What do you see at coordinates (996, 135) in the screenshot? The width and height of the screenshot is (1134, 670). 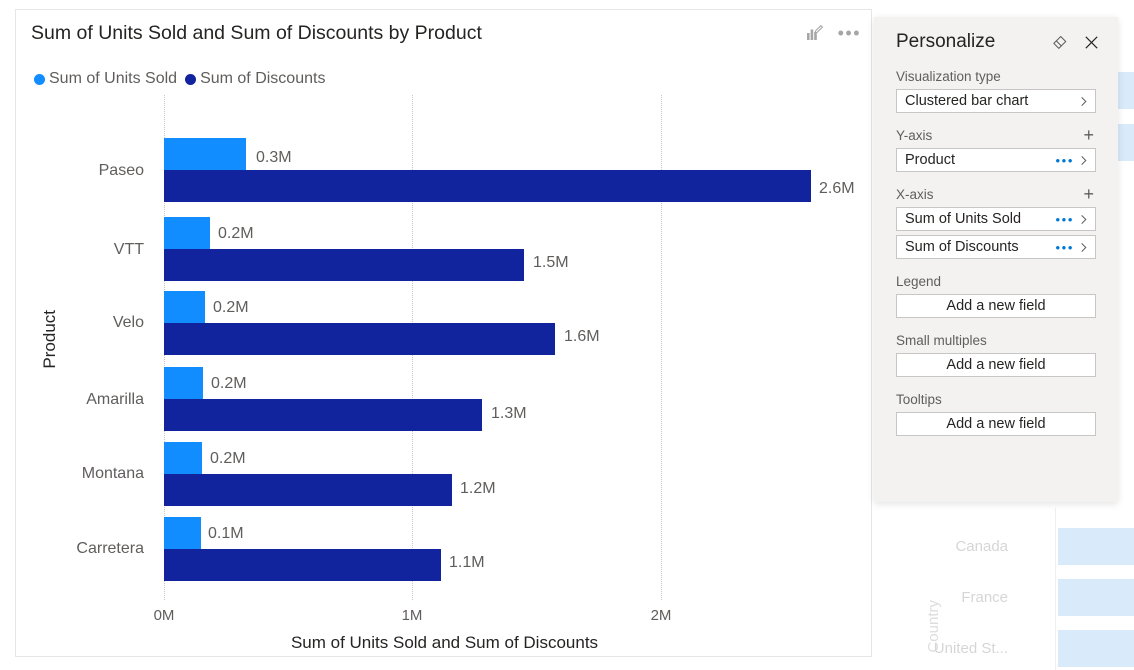 I see `group-head: Y-axis +` at bounding box center [996, 135].